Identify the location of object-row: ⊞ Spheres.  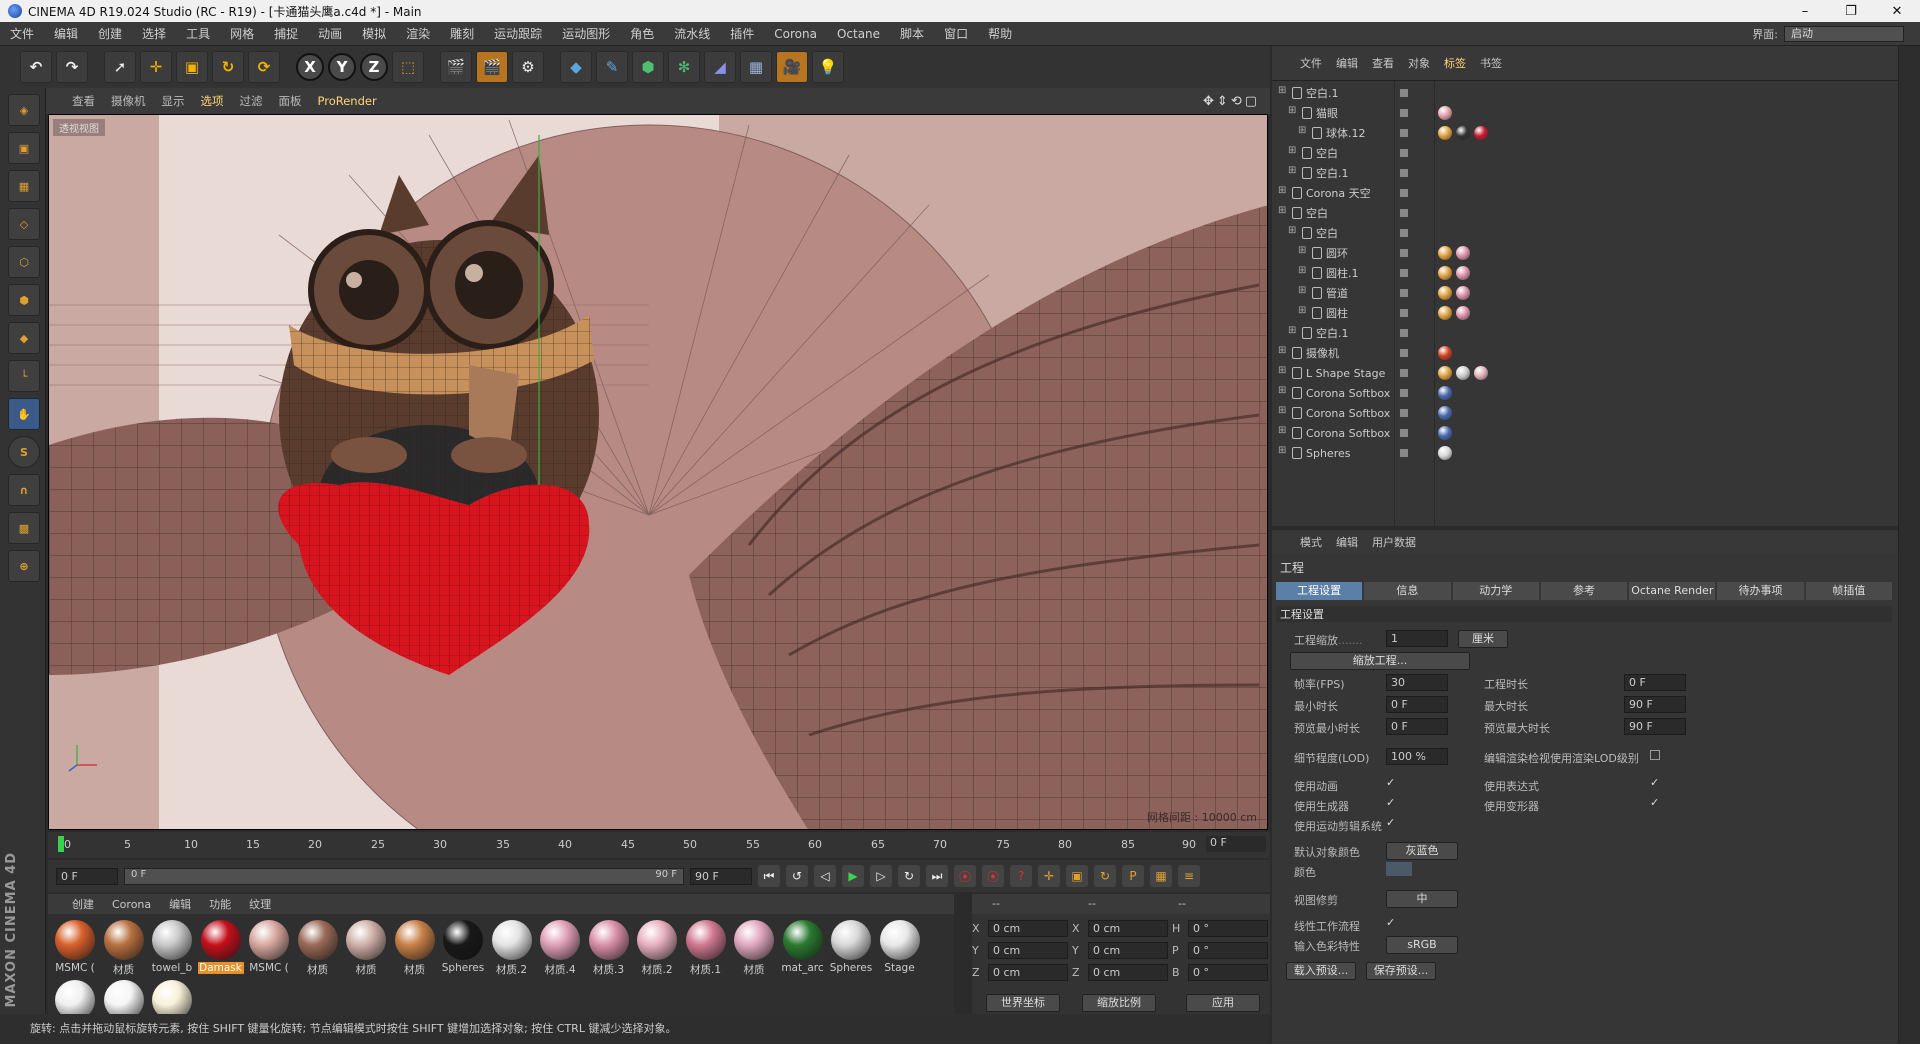
(1586, 453).